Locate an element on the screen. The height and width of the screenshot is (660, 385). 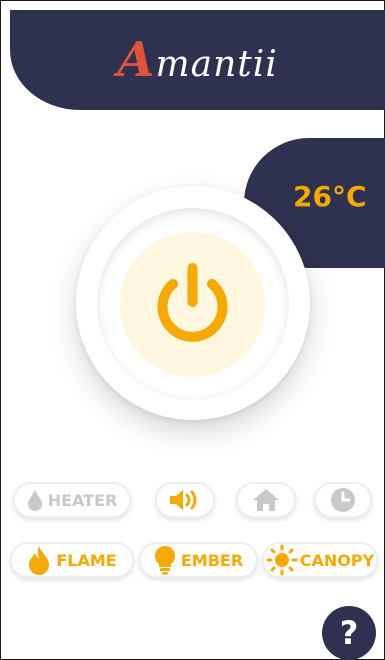
timer-button is located at coordinates (343, 500).